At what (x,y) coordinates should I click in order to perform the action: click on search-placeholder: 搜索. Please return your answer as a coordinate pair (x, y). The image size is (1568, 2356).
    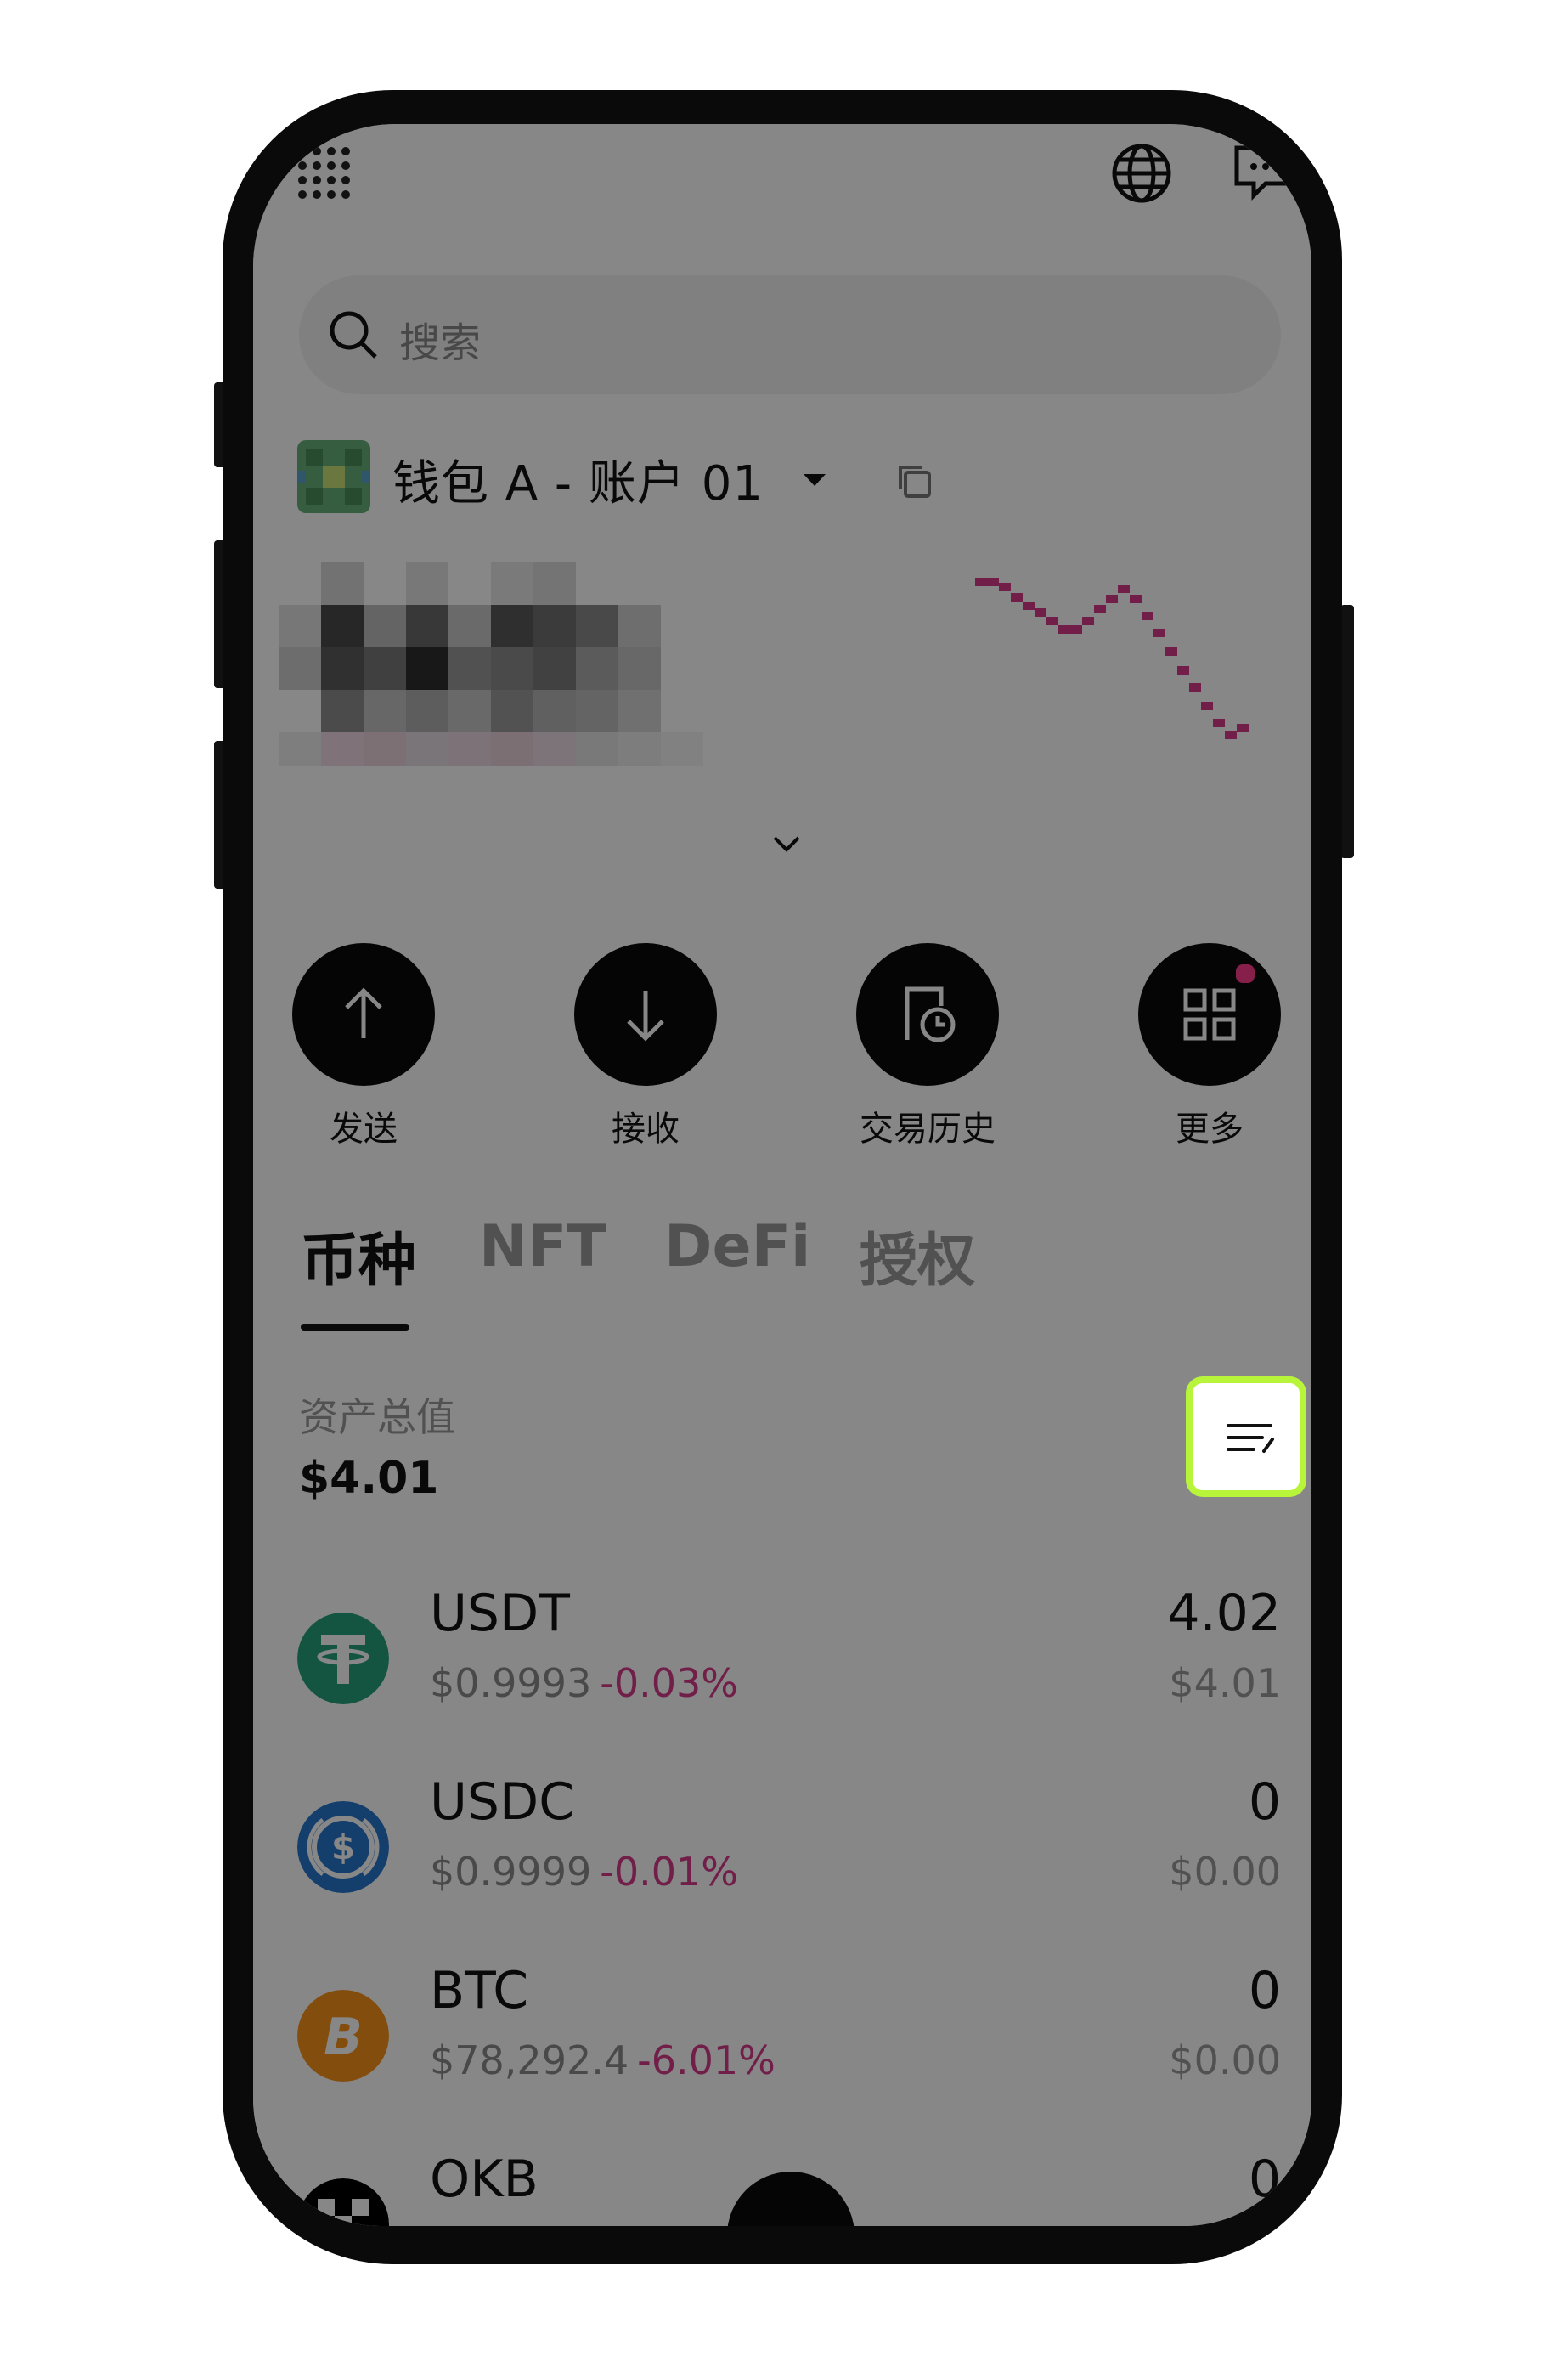
    Looking at the image, I should click on (441, 343).